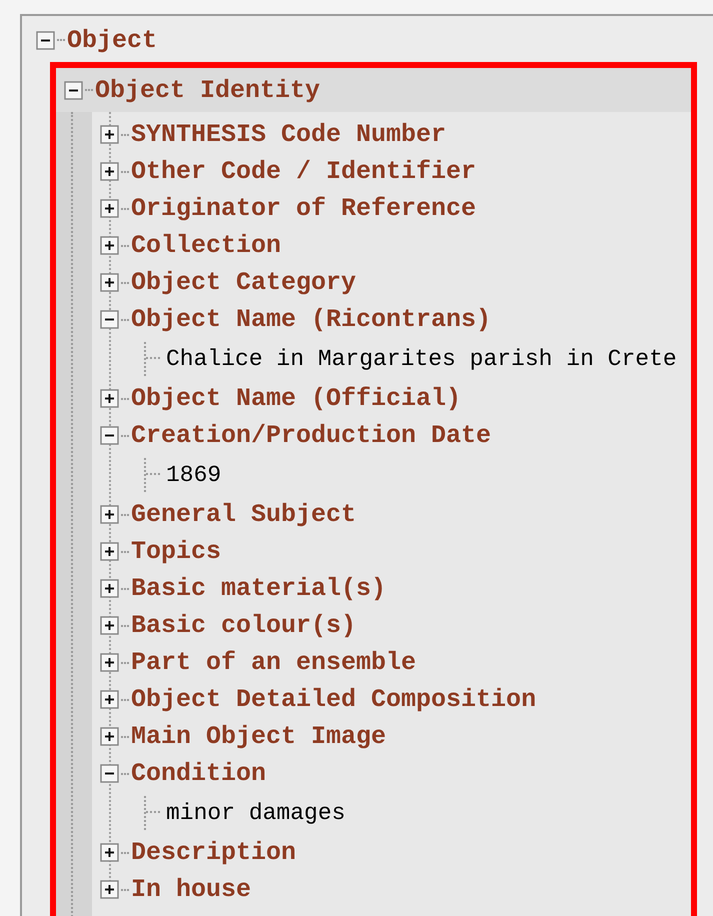 The width and height of the screenshot is (713, 916). Describe the element at coordinates (206, 245) in the screenshot. I see `tree-node-label: Collection` at that location.